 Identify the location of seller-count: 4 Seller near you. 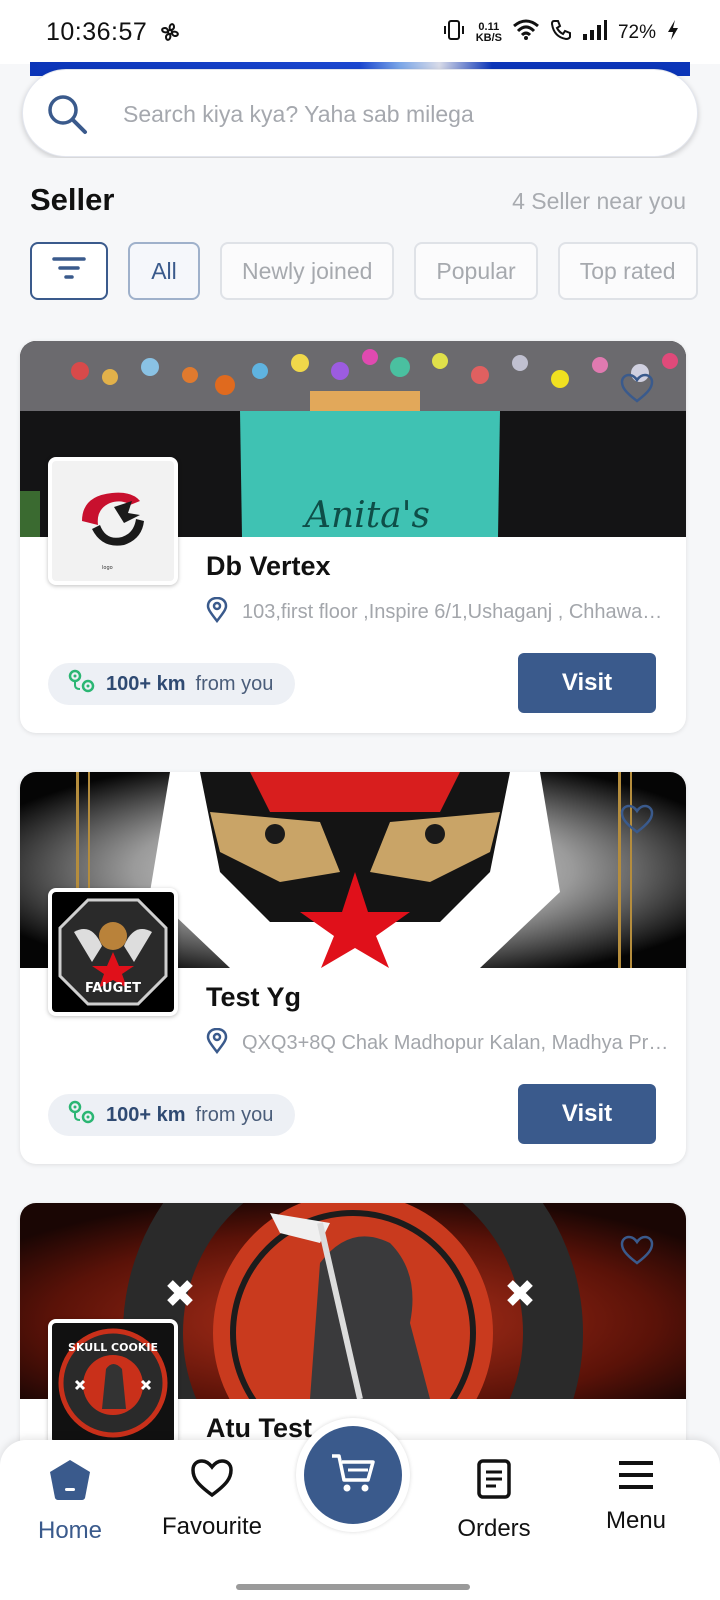
(599, 201).